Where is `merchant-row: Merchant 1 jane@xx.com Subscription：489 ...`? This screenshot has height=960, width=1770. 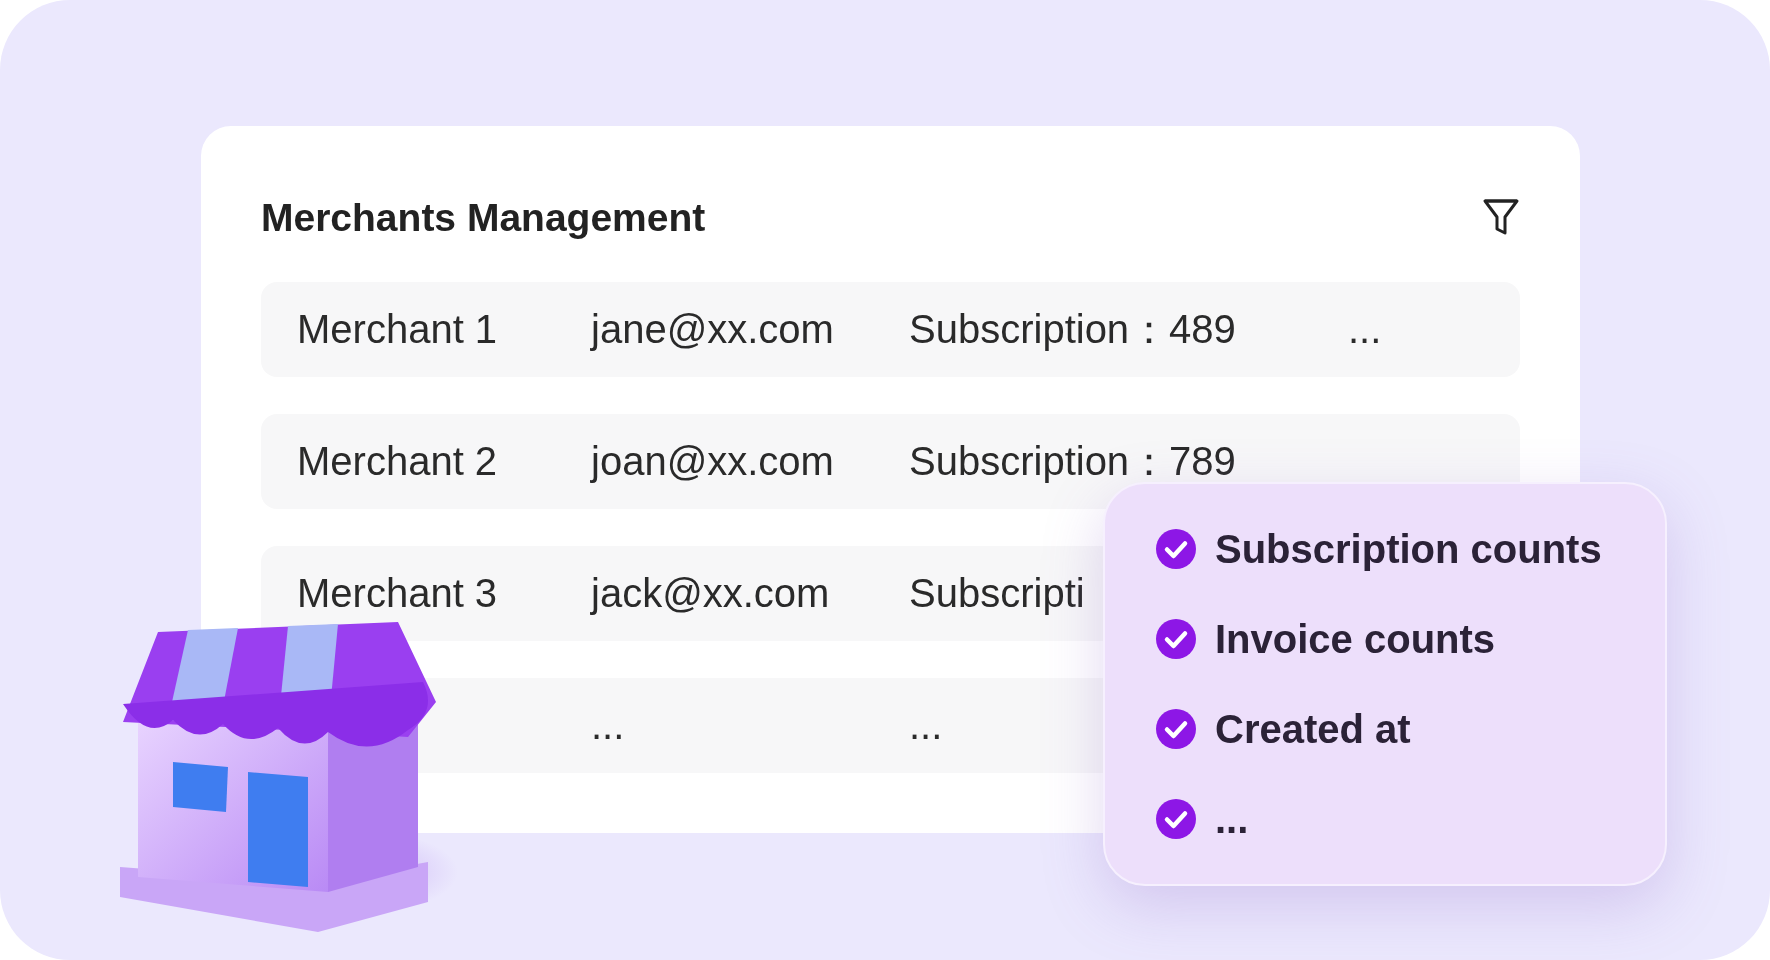
merchant-row: Merchant 1 jane@xx.com Subscription：489 ... is located at coordinates (890, 329).